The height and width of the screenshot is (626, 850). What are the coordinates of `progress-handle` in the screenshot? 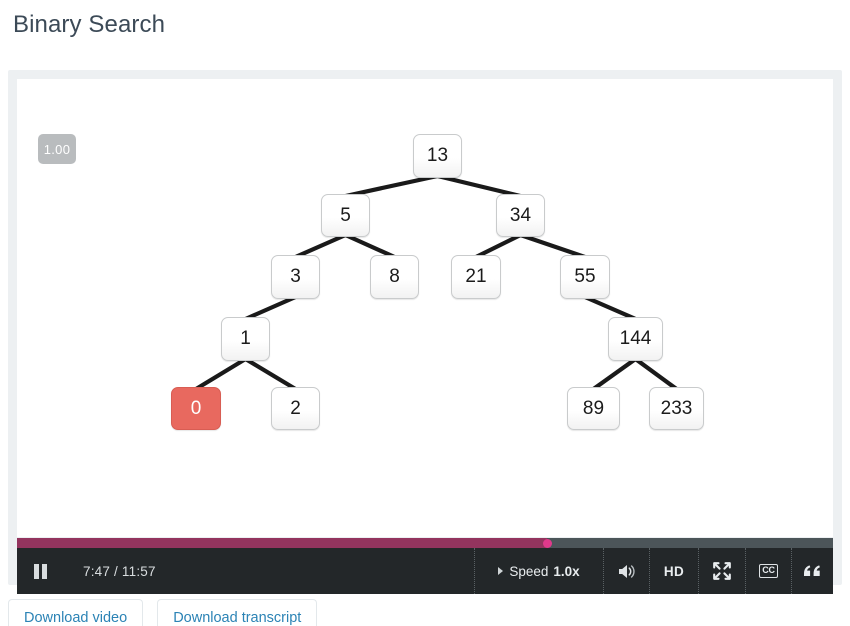 It's located at (548, 543).